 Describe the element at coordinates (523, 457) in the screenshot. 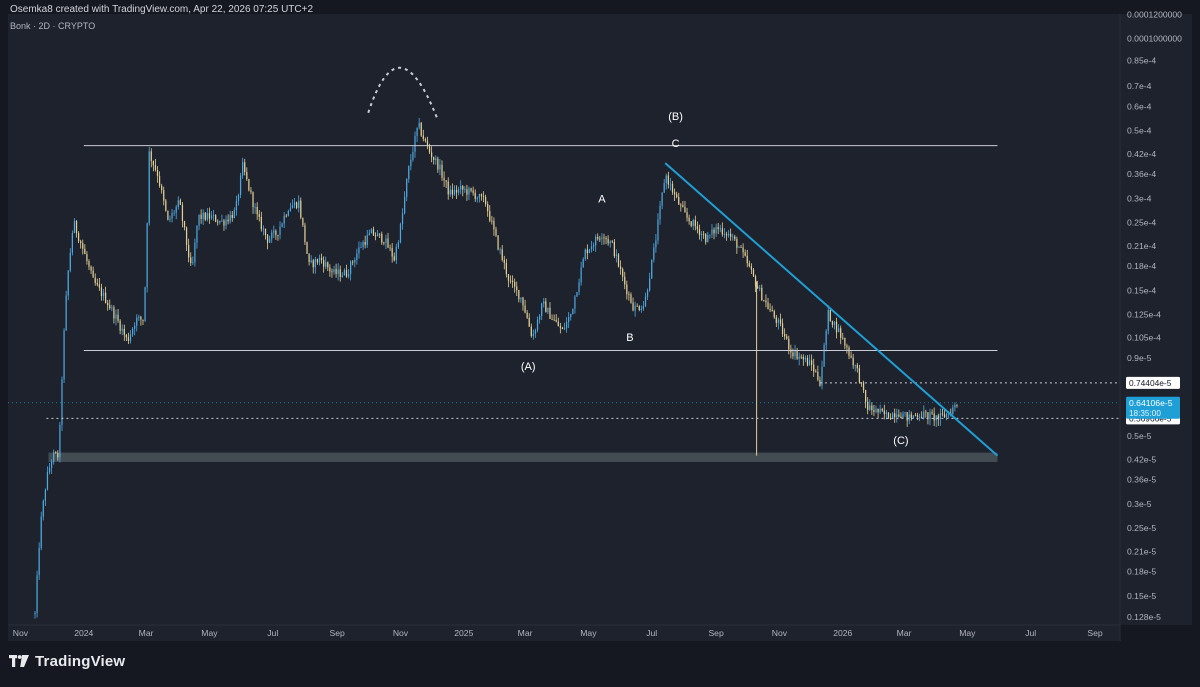

I see `support-zone` at that location.